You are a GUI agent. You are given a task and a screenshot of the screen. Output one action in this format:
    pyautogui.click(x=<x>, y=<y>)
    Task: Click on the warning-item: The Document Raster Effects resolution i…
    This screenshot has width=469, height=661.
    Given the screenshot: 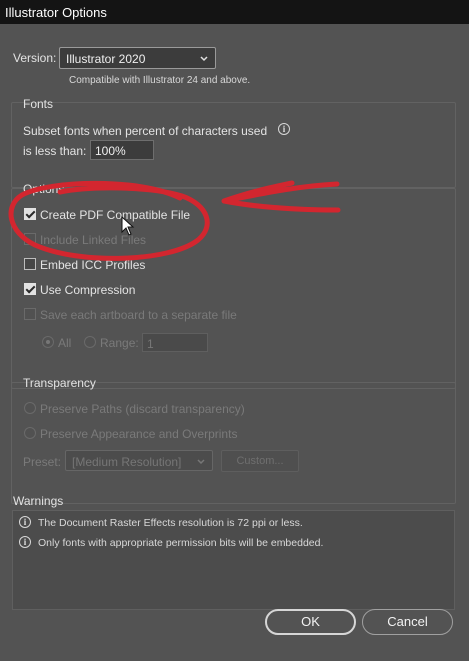 What is the action you would take?
    pyautogui.click(x=170, y=523)
    